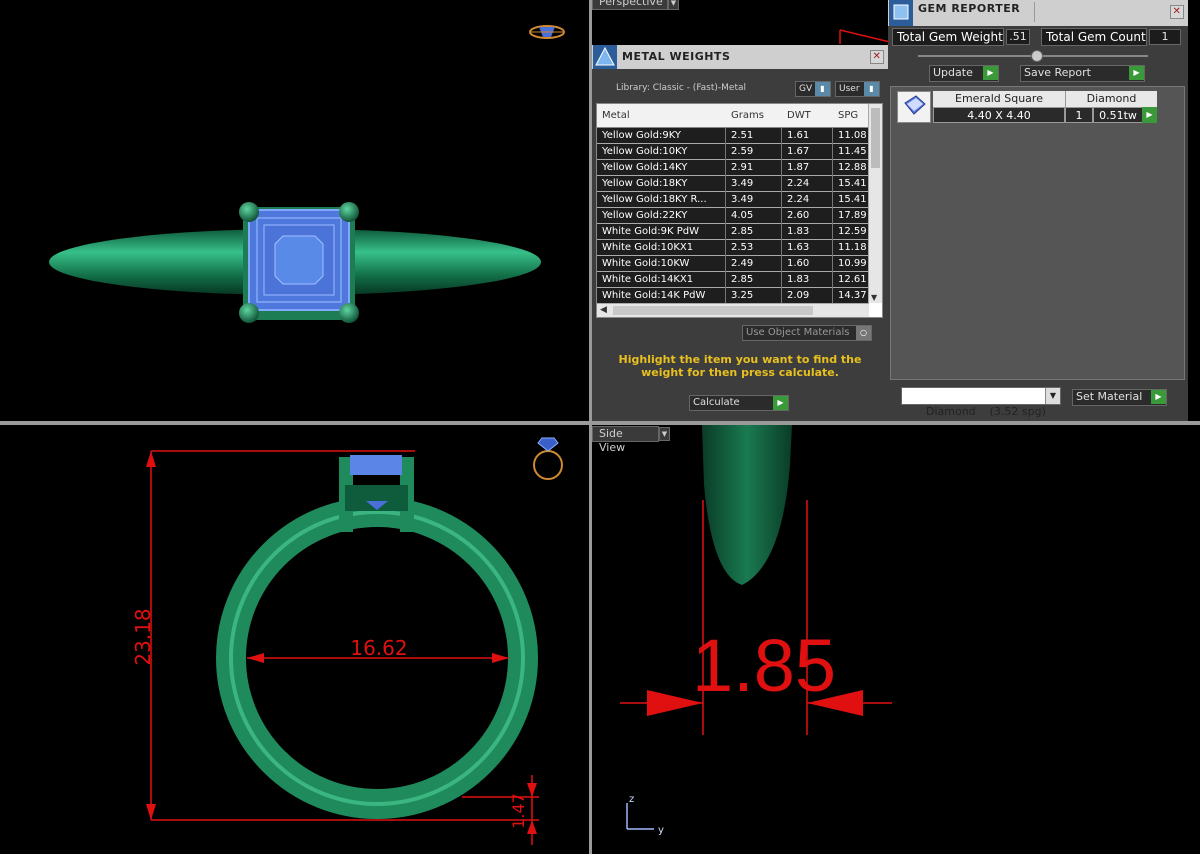 The image size is (1200, 854). I want to click on perspective-view-label: Perspective, so click(630, 5).